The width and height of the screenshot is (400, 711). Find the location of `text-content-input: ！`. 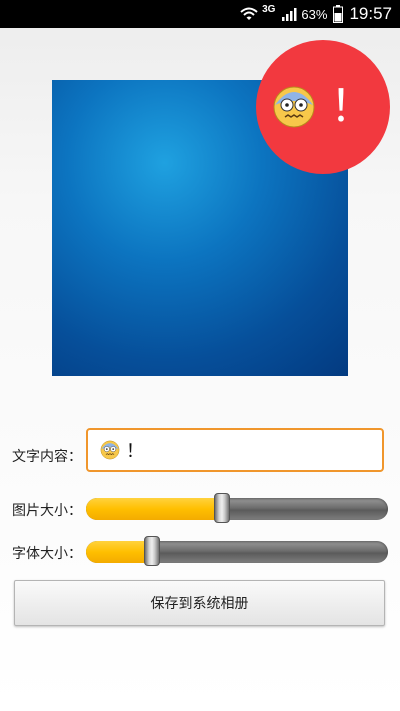

text-content-input: ！ is located at coordinates (235, 450).